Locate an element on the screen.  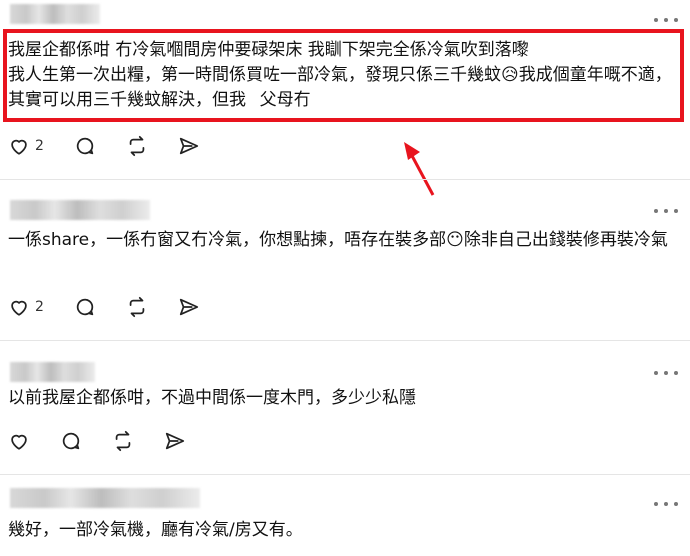
like-button is located at coordinates (19, 441).